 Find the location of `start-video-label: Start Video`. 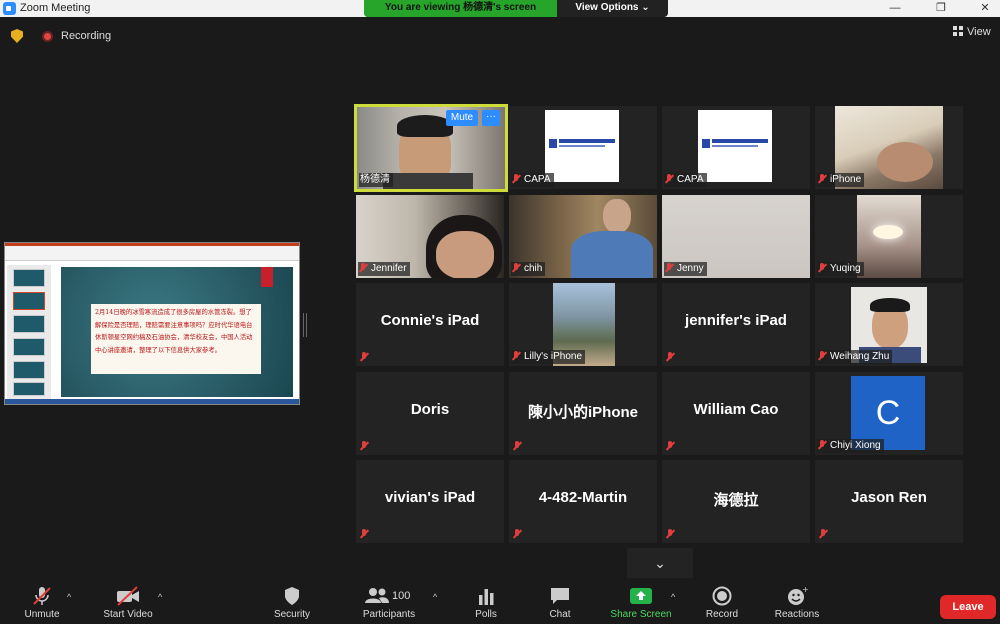

start-video-label: Start Video is located at coordinates (128, 614).